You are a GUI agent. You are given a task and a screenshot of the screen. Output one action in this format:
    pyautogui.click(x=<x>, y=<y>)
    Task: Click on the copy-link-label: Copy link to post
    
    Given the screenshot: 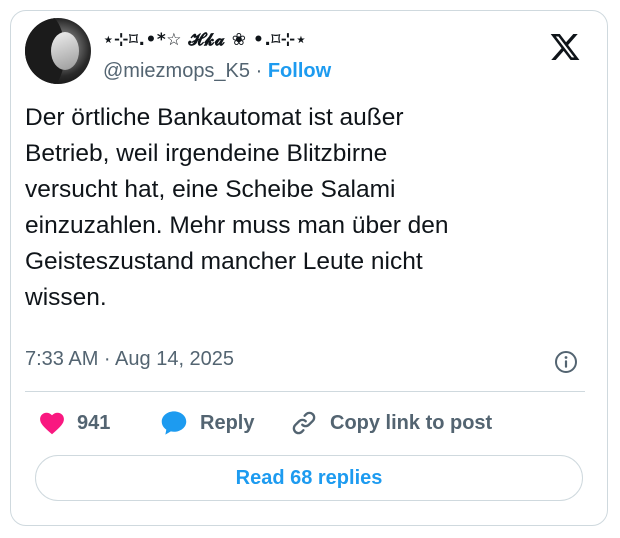 What is the action you would take?
    pyautogui.click(x=411, y=422)
    